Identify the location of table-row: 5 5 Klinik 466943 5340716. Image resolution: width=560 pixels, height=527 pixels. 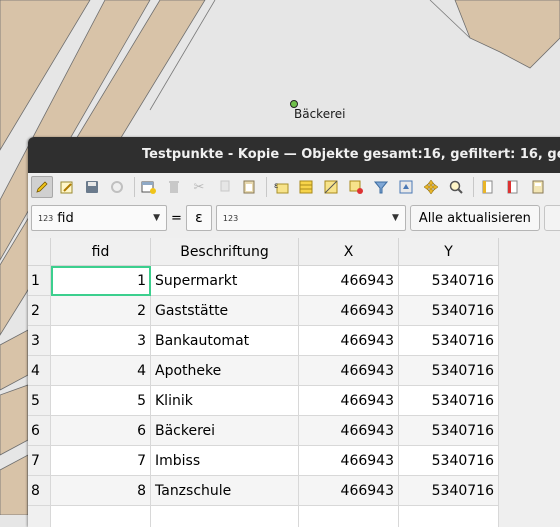
(263, 401).